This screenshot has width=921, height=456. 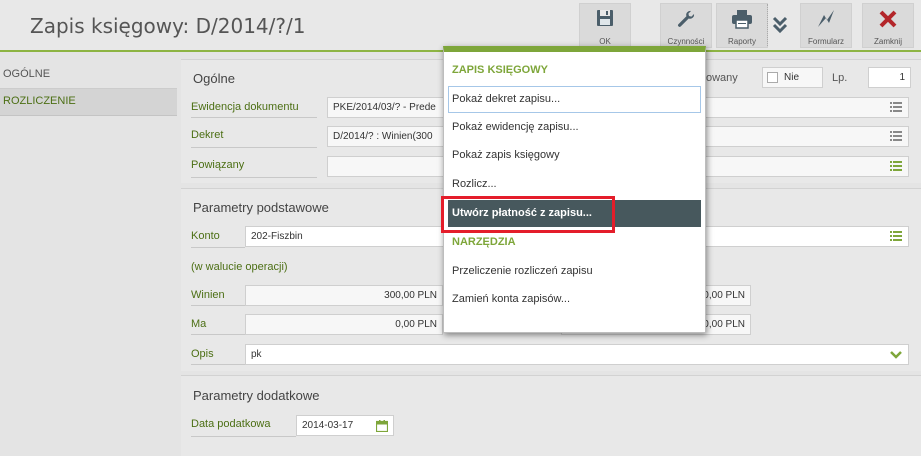 I want to click on opis-label: Opis, so click(x=202, y=354).